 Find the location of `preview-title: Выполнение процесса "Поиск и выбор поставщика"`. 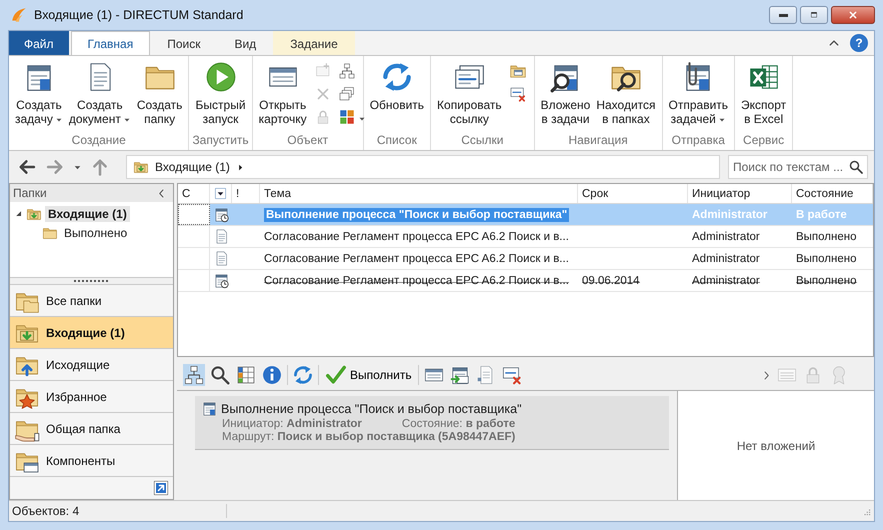

preview-title: Выполнение процесса "Поиск и выбор поставщика" is located at coordinates (371, 409).